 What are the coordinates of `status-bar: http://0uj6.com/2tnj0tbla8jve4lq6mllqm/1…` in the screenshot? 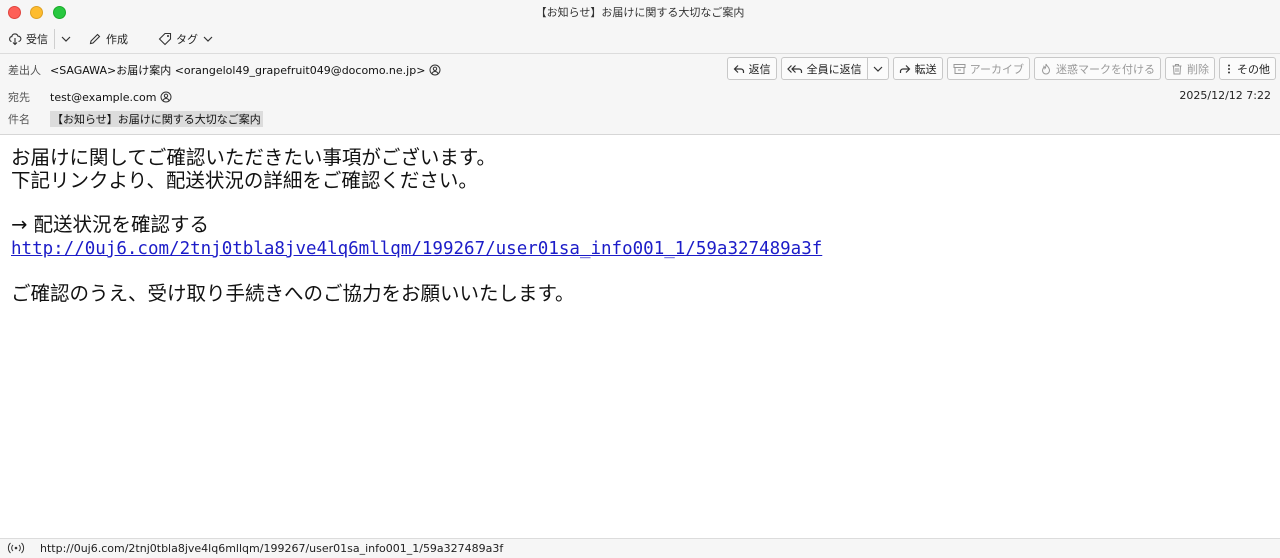 It's located at (640, 548).